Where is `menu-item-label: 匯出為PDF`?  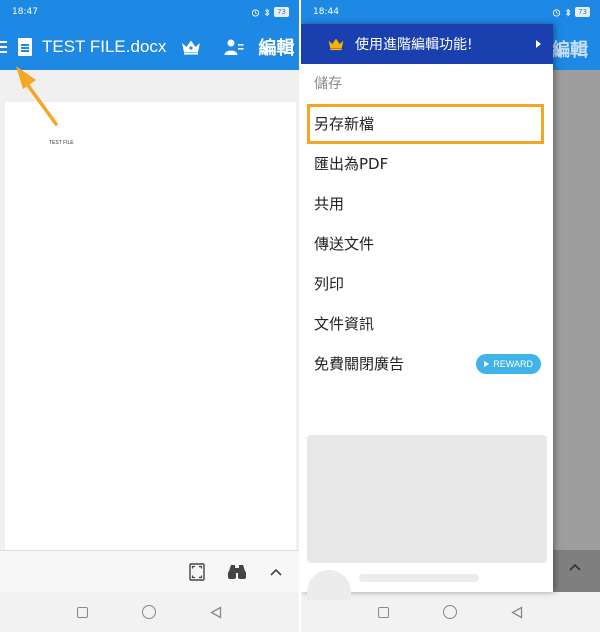
menu-item-label: 匯出為PDF is located at coordinates (351, 164).